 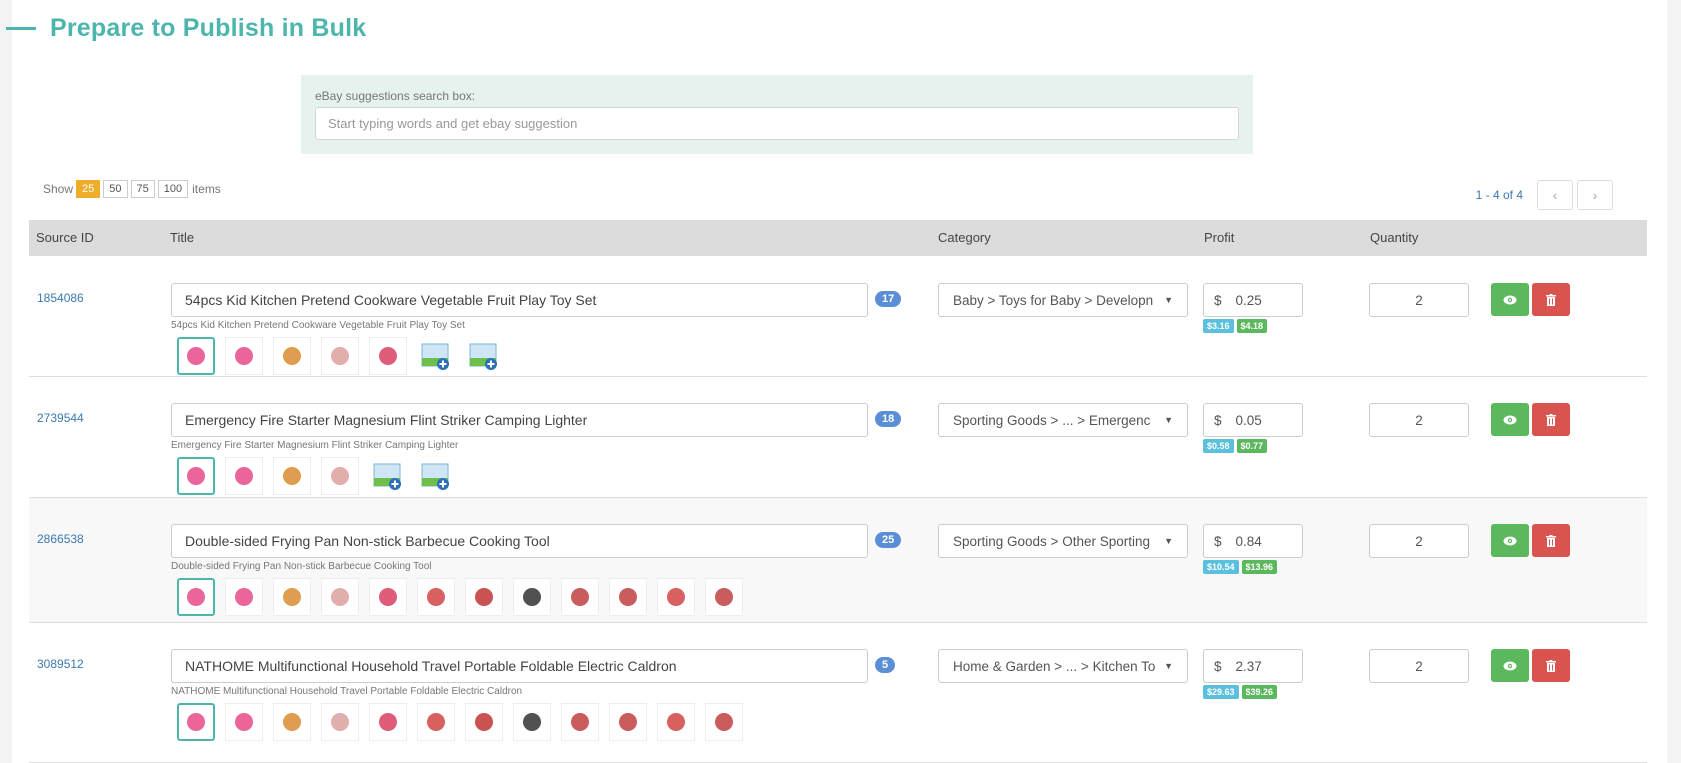 What do you see at coordinates (1063, 300) in the screenshot?
I see `category-select: Baby > Toys for Baby > Developn ▼` at bounding box center [1063, 300].